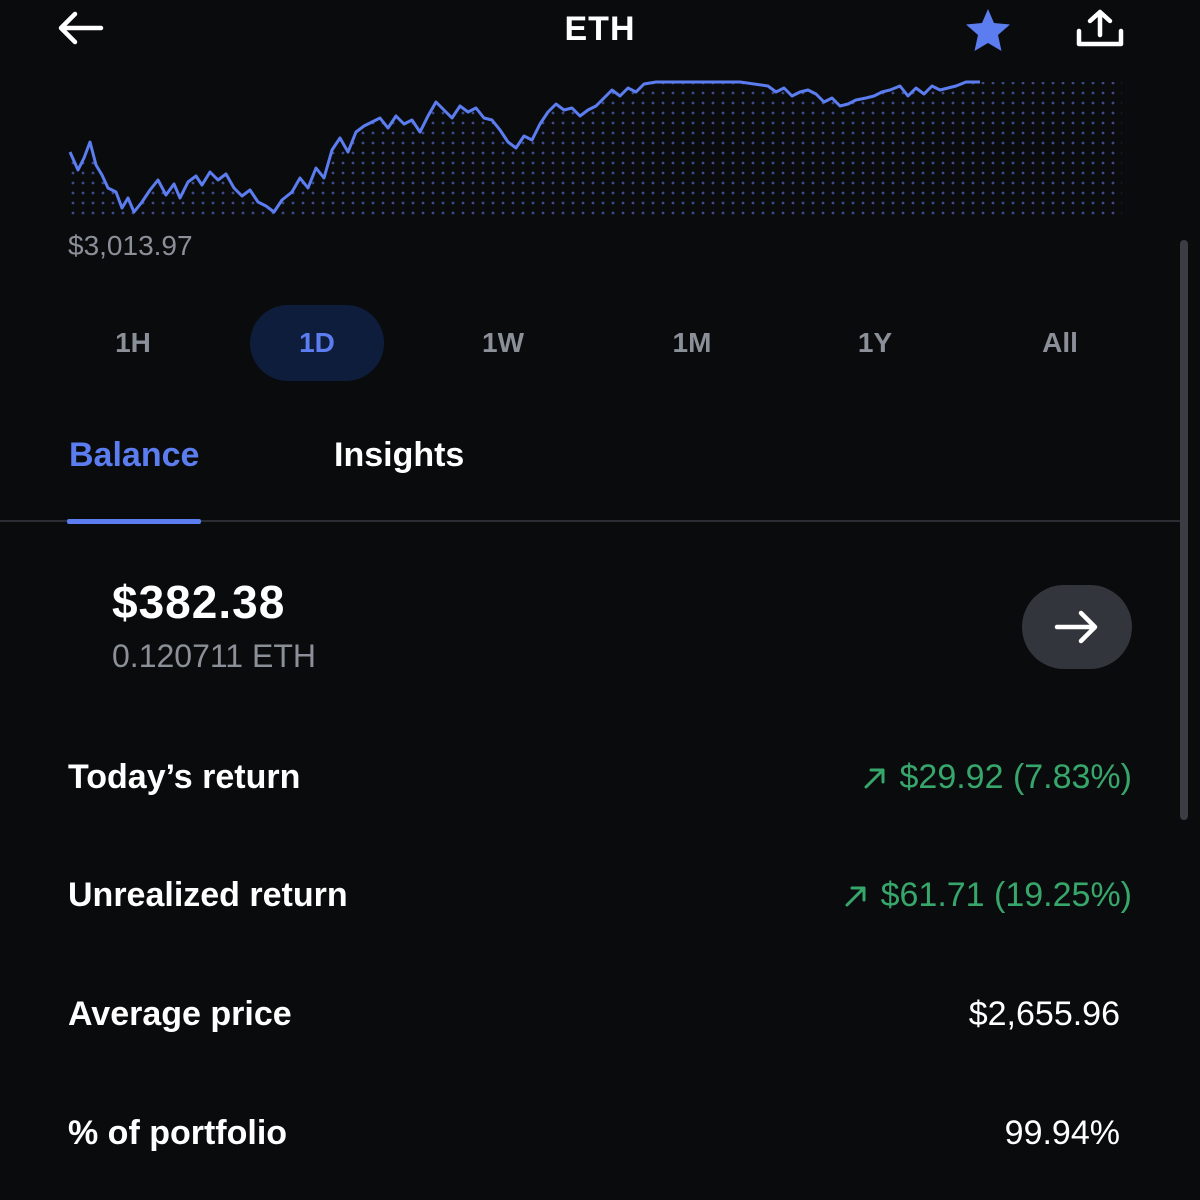  Describe the element at coordinates (600, 345) in the screenshot. I see `time-range-selector: 1H 1D 1W 1M 1Y All` at that location.